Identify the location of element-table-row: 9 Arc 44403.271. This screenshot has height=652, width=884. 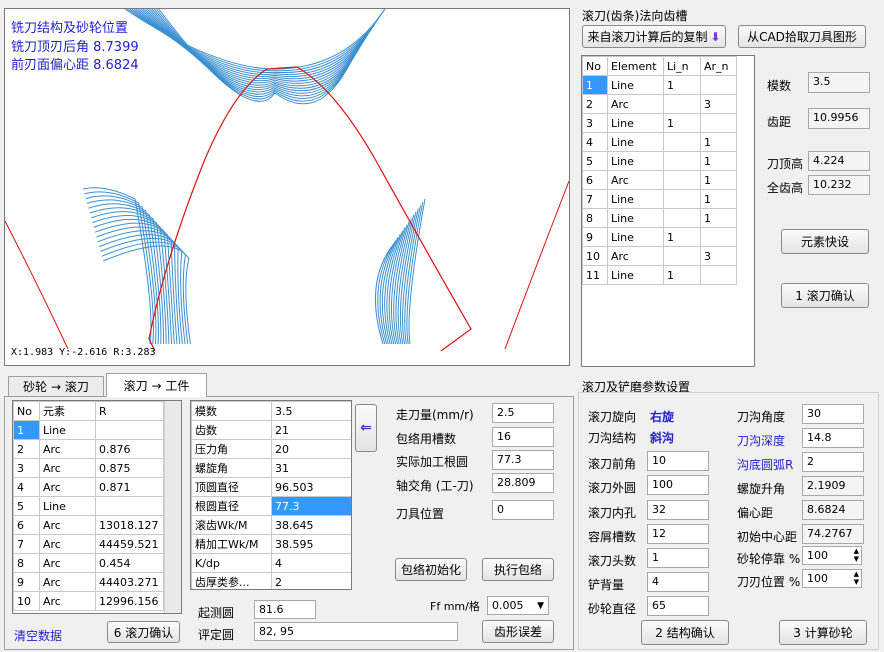
(88, 582).